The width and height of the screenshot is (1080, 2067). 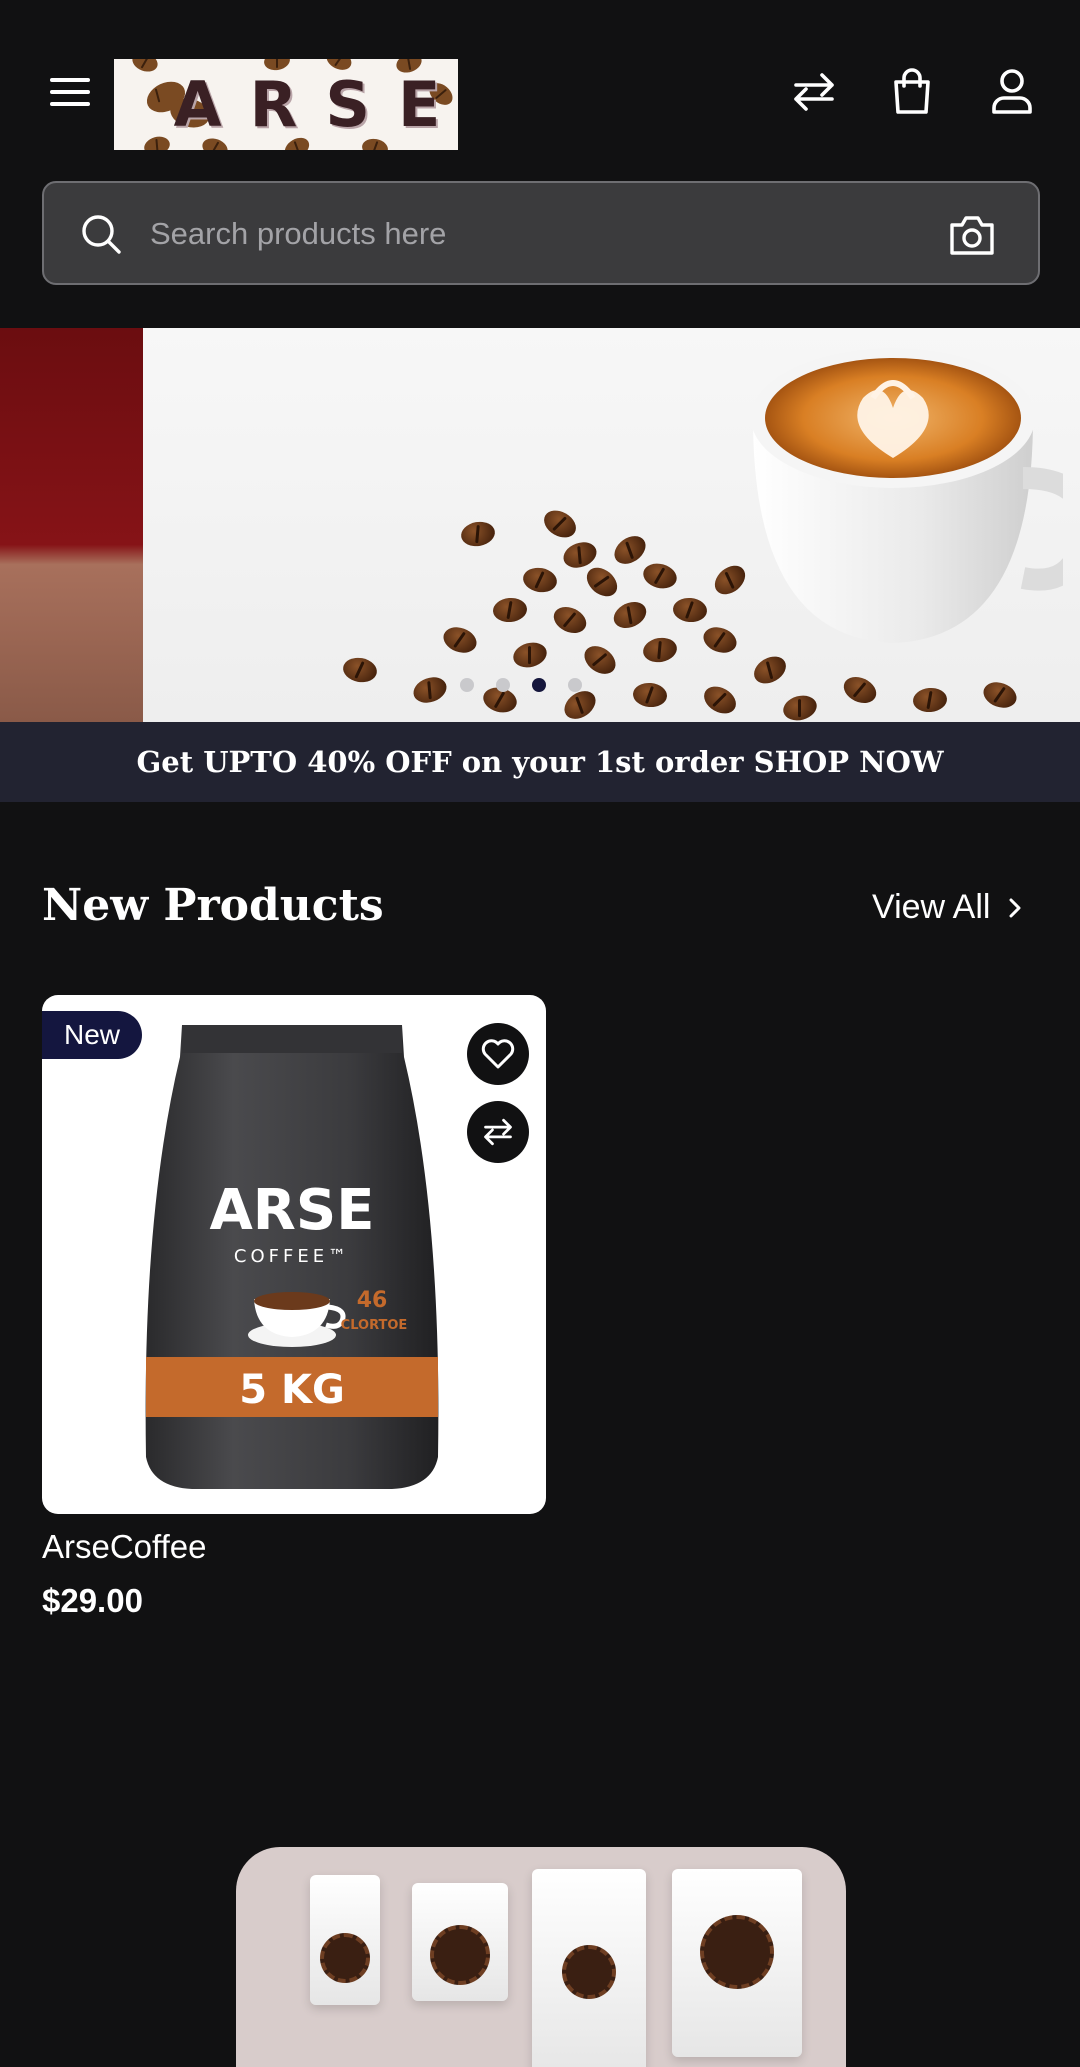 What do you see at coordinates (124, 1547) in the screenshot?
I see `product-name: ArseCoffee` at bounding box center [124, 1547].